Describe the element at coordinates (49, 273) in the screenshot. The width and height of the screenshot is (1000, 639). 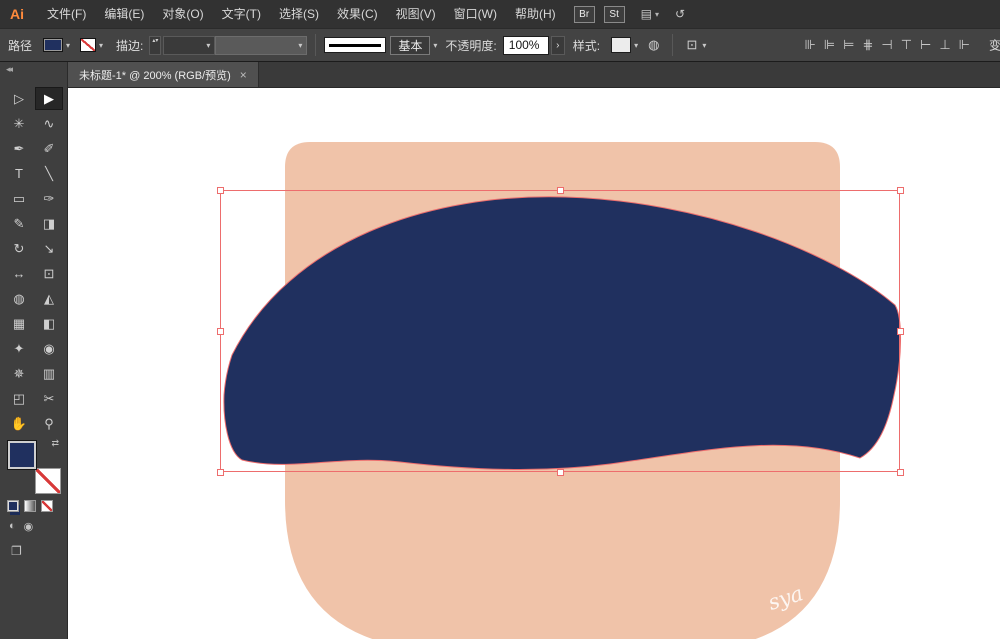
I see `free-transform-tool: ⊡` at that location.